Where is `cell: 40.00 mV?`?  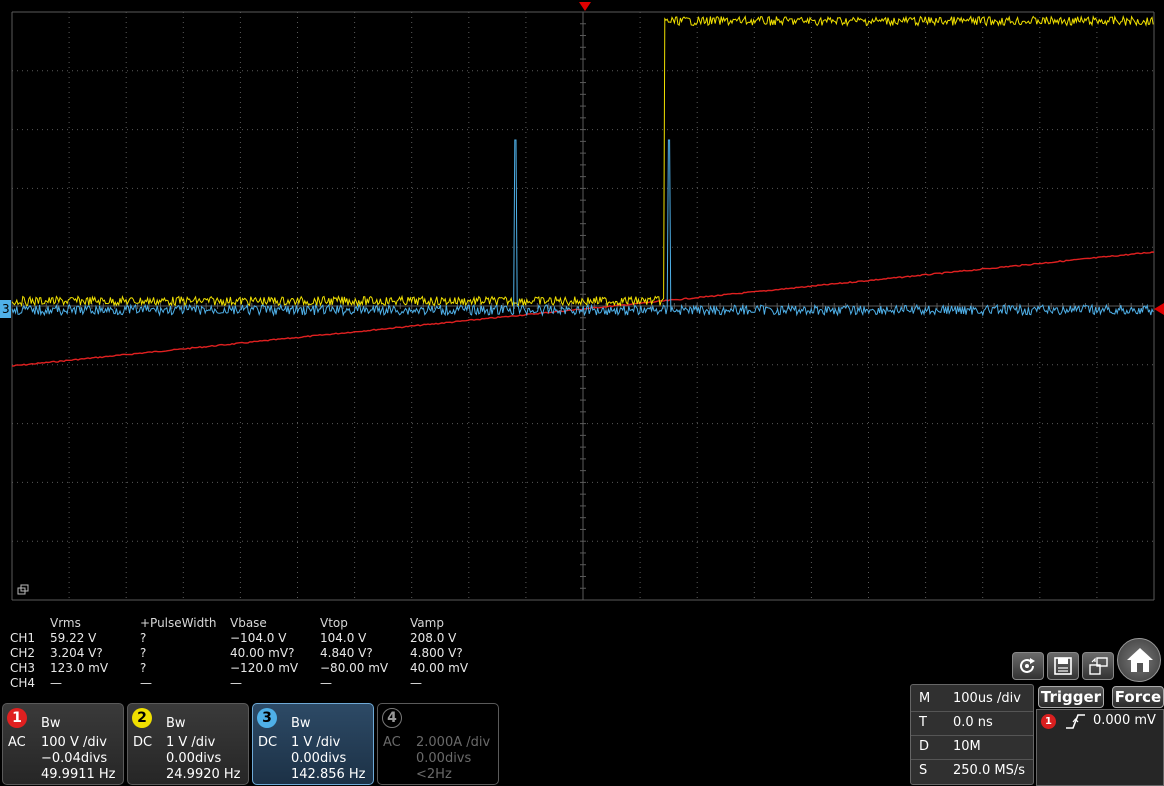 cell: 40.00 mV? is located at coordinates (262, 653).